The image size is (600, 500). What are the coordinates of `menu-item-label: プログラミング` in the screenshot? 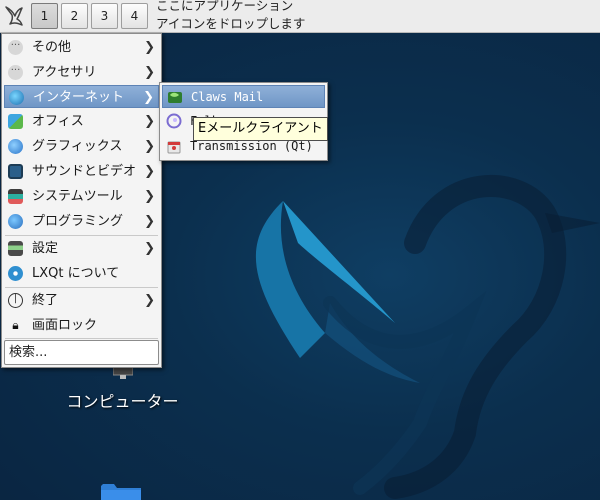 It's located at (78, 221).